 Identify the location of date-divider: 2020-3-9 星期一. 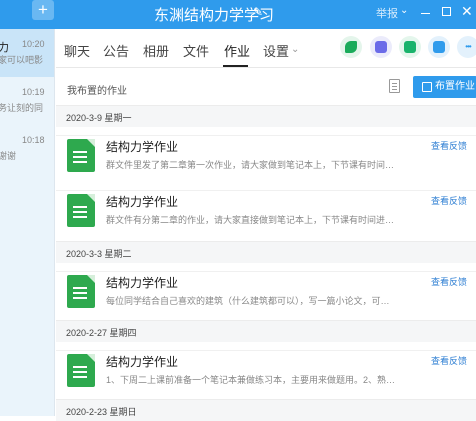
(266, 116).